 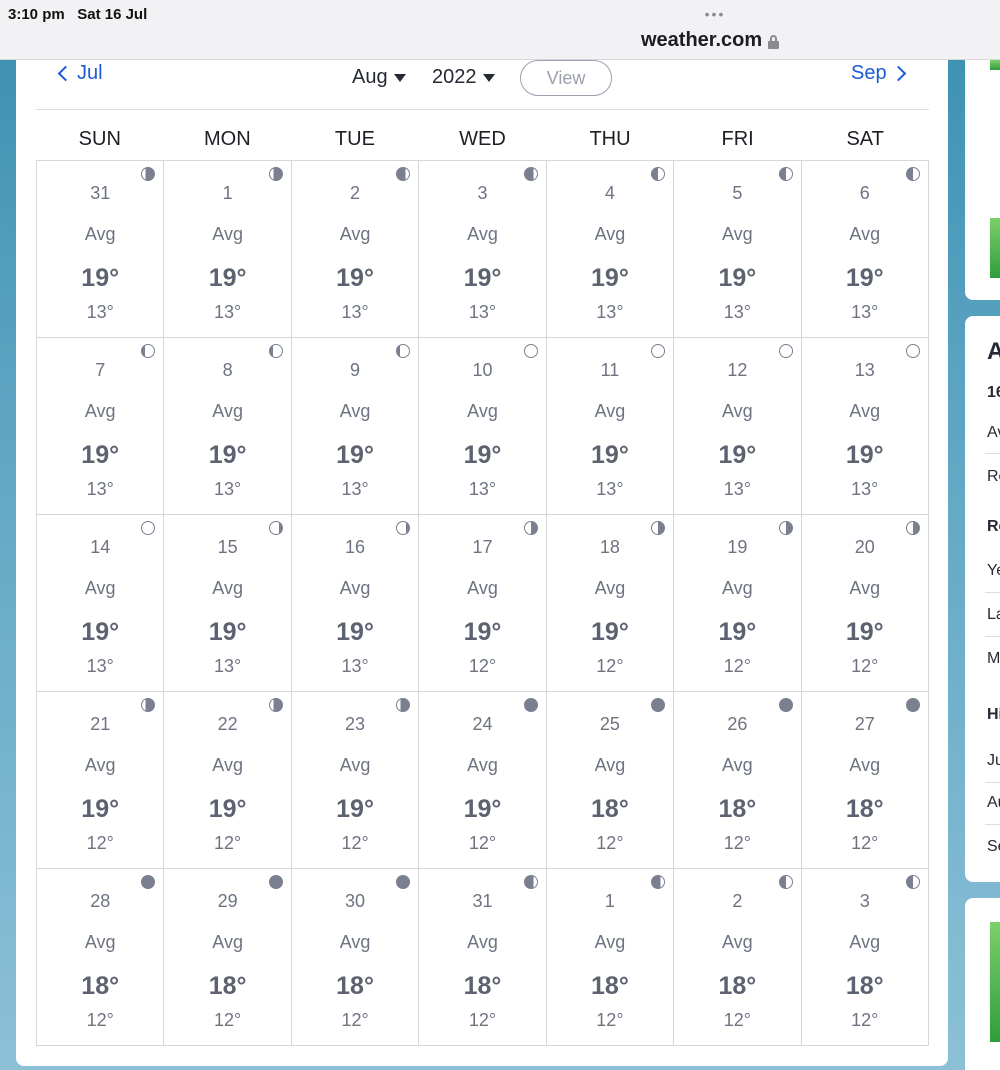 What do you see at coordinates (483, 957) in the screenshot?
I see `calendar-day-cell: 31 Avg 18° 12°` at bounding box center [483, 957].